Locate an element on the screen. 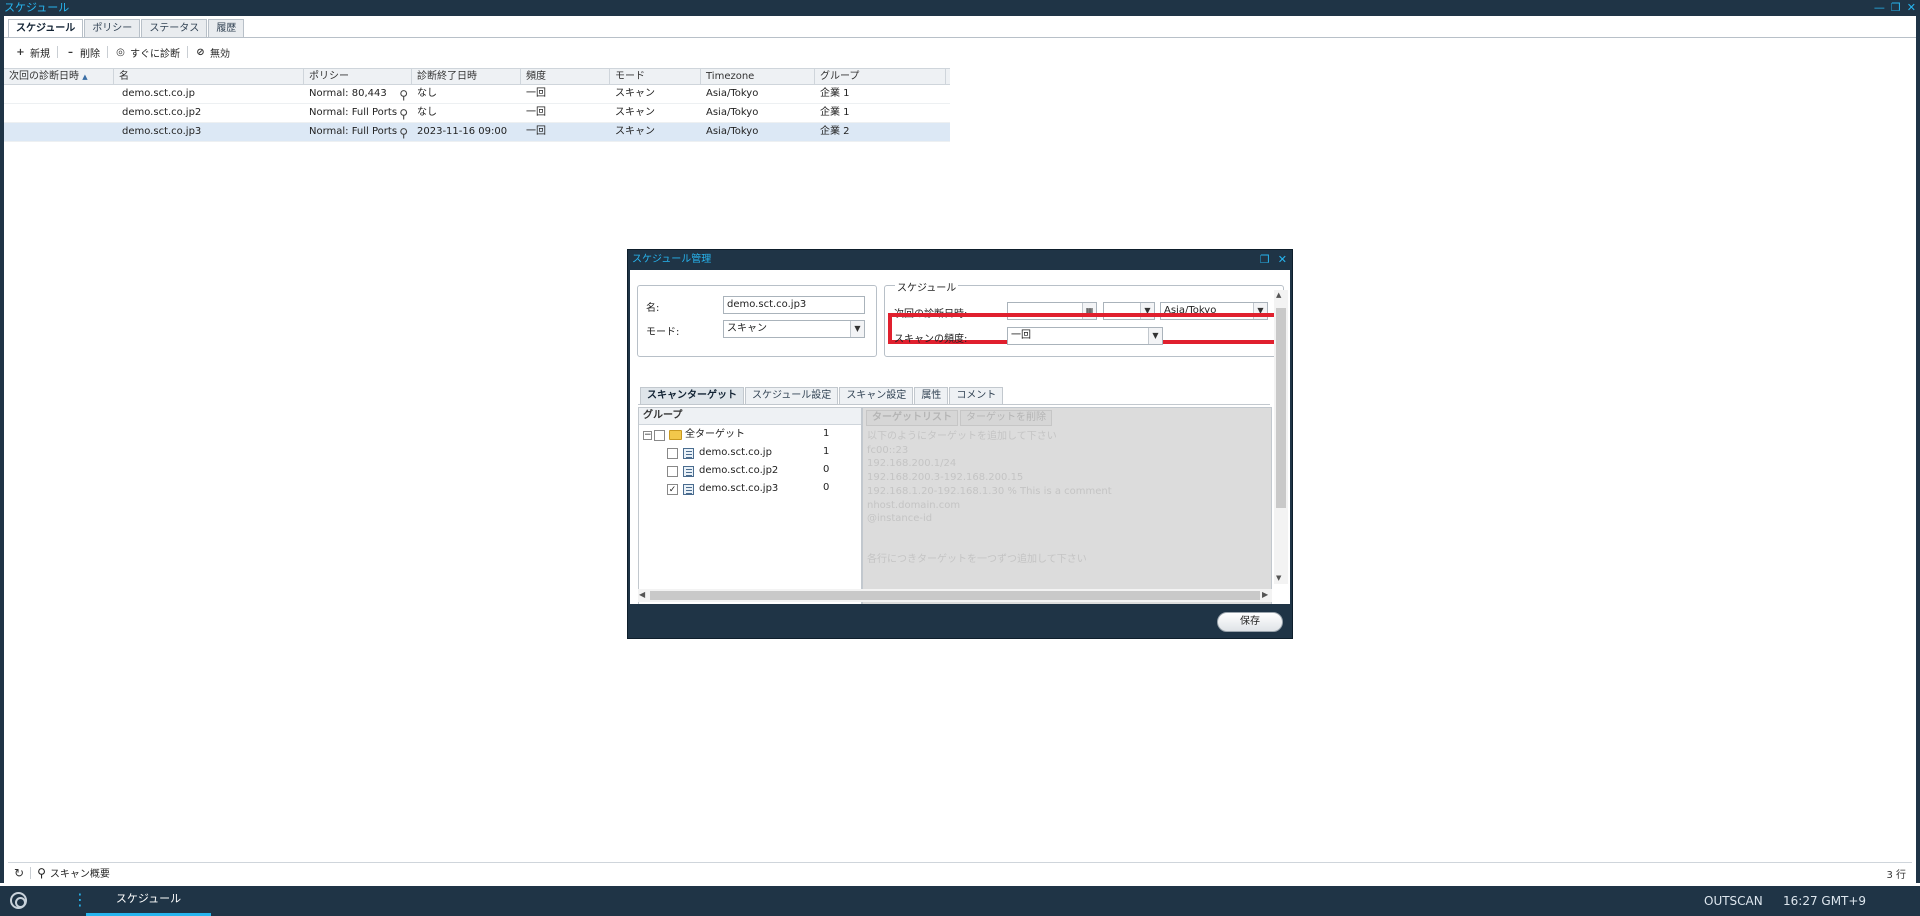 Image resolution: width=1920 pixels, height=916 pixels. frequency-select: 一回 ▼ is located at coordinates (1085, 336).